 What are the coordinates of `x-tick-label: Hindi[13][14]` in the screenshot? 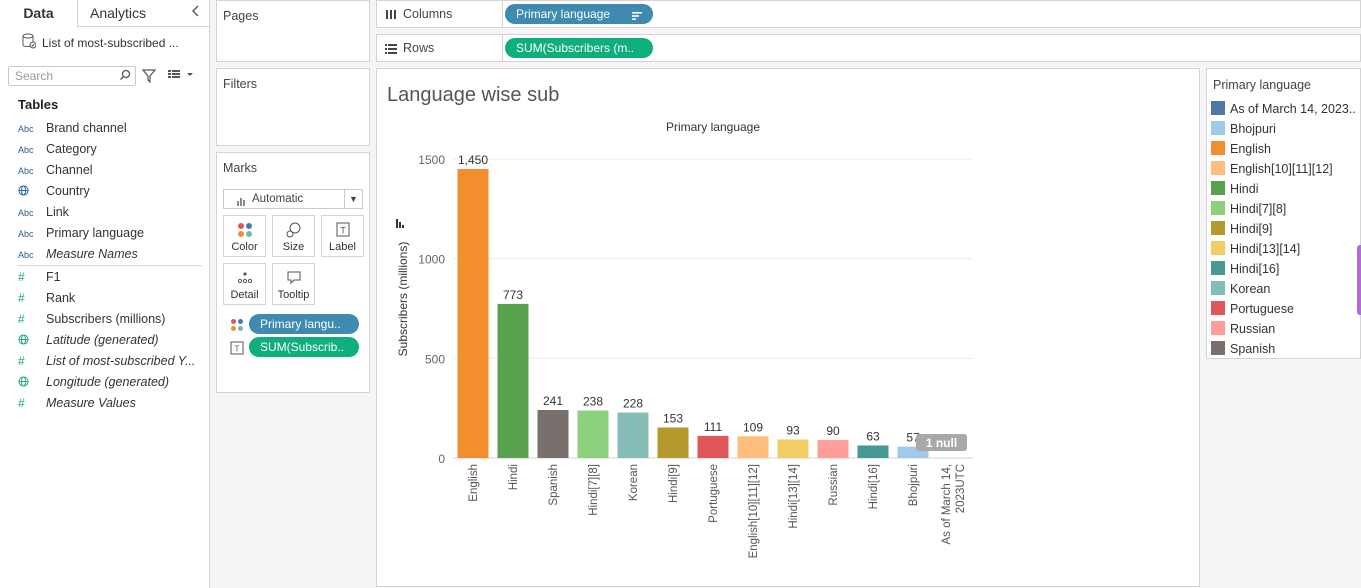 It's located at (794, 496).